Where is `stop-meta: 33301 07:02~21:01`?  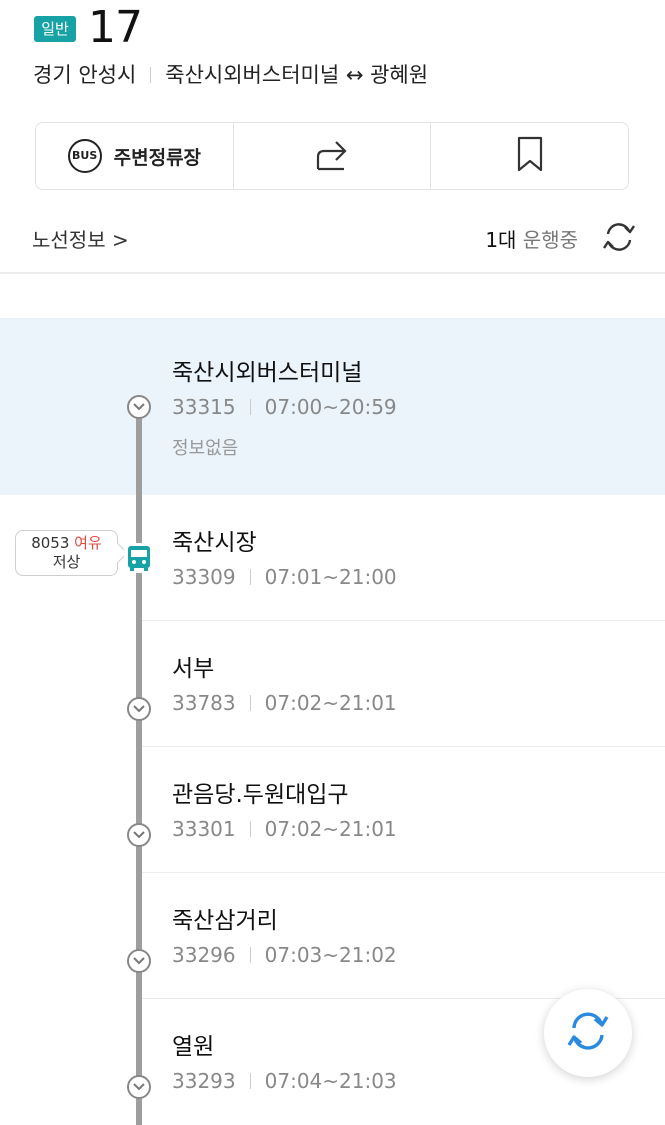 stop-meta: 33301 07:02~21:01 is located at coordinates (284, 829).